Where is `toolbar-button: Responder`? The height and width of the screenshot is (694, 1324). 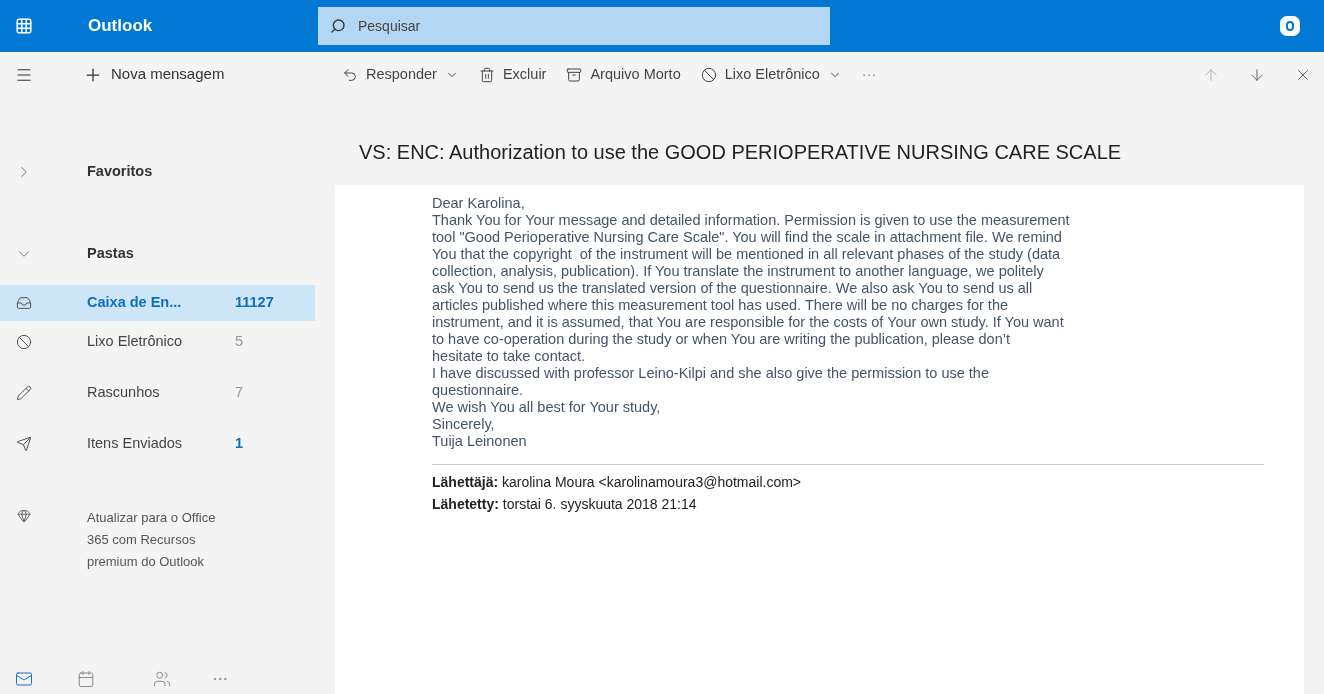
toolbar-button: Responder is located at coordinates (389, 74).